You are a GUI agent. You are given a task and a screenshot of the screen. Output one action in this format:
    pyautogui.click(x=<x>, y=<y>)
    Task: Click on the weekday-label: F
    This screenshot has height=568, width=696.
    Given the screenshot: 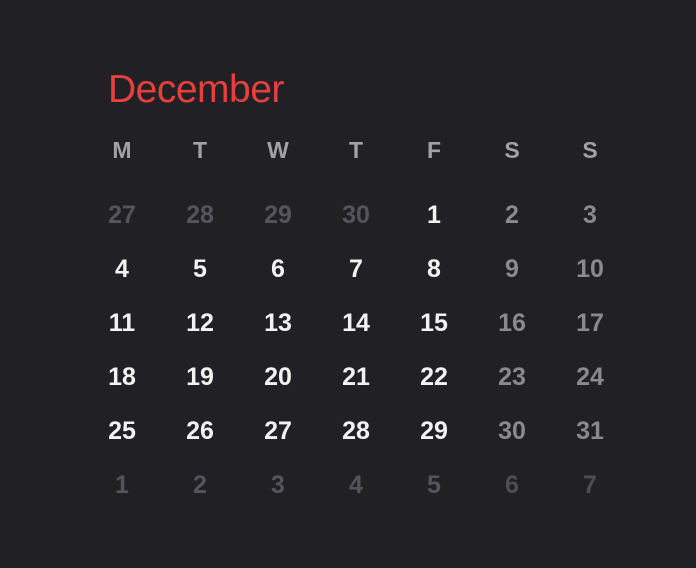 What is the action you would take?
    pyautogui.click(x=434, y=149)
    